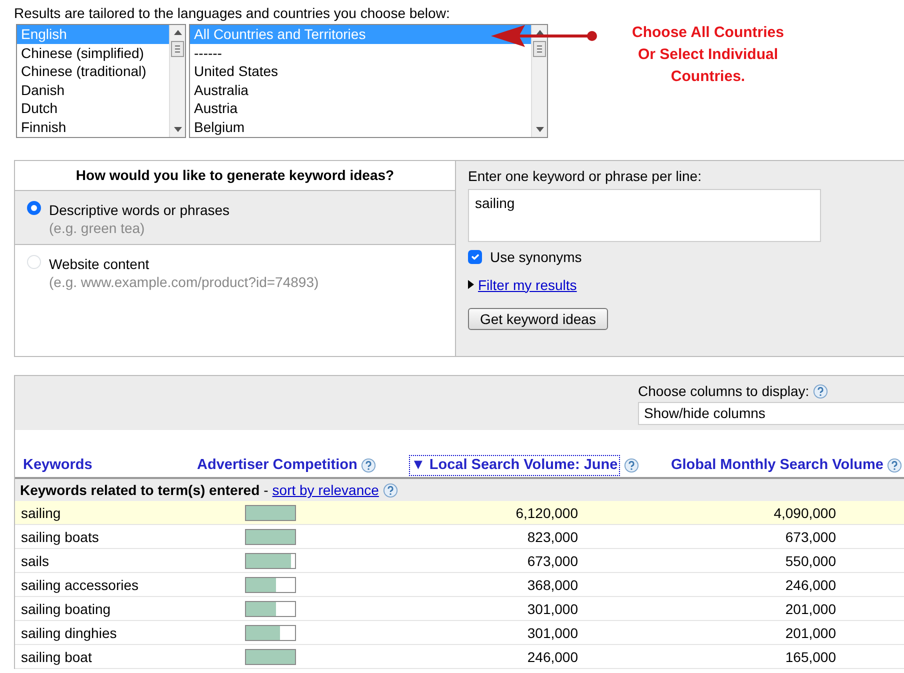 Image resolution: width=904 pixels, height=673 pixels. I want to click on volume-cell: 165,000, so click(810, 656).